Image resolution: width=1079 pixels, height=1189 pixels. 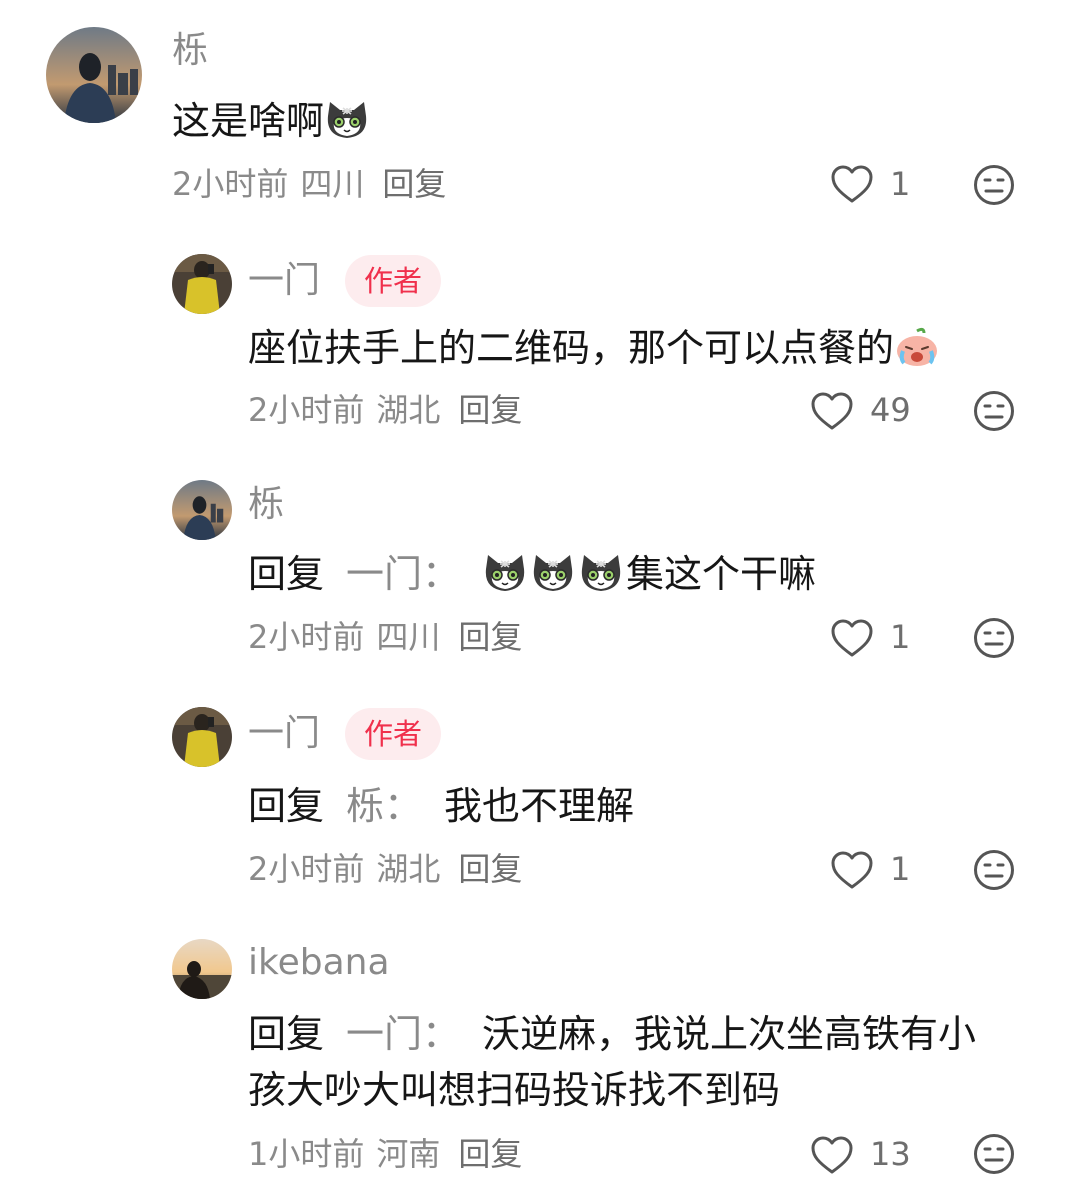 I want to click on timestamp: 1小时前, so click(x=306, y=1154).